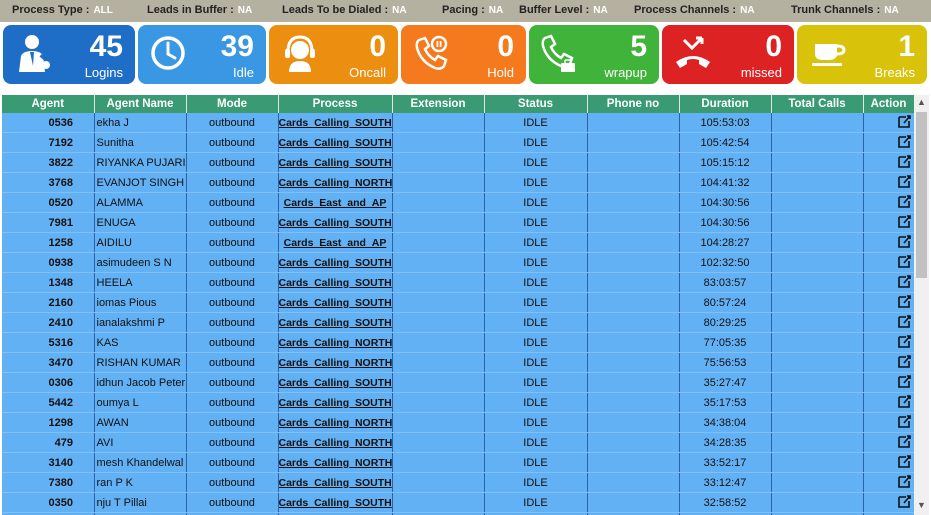 This screenshot has width=931, height=515. What do you see at coordinates (232, 104) in the screenshot?
I see `column-header-mode: Mode` at bounding box center [232, 104].